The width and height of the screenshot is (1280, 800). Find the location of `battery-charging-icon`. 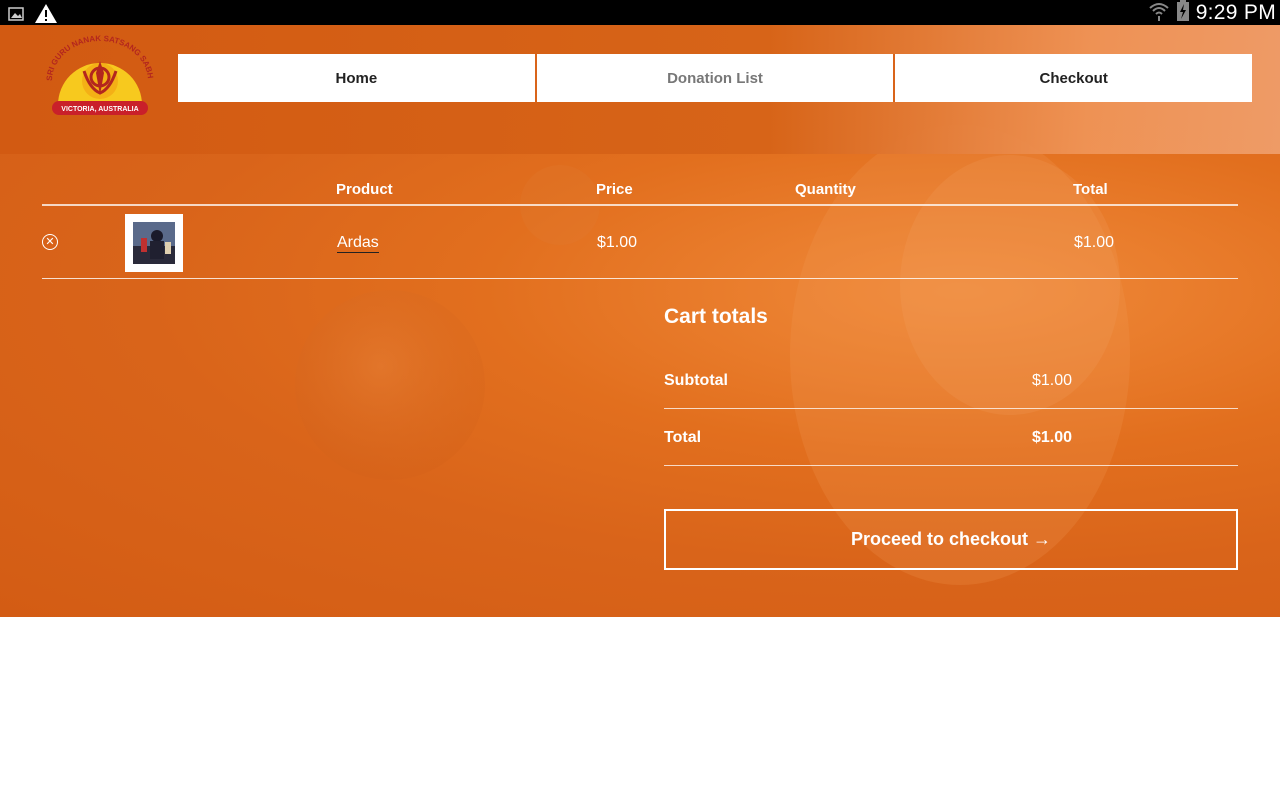

battery-charging-icon is located at coordinates (1183, 13).